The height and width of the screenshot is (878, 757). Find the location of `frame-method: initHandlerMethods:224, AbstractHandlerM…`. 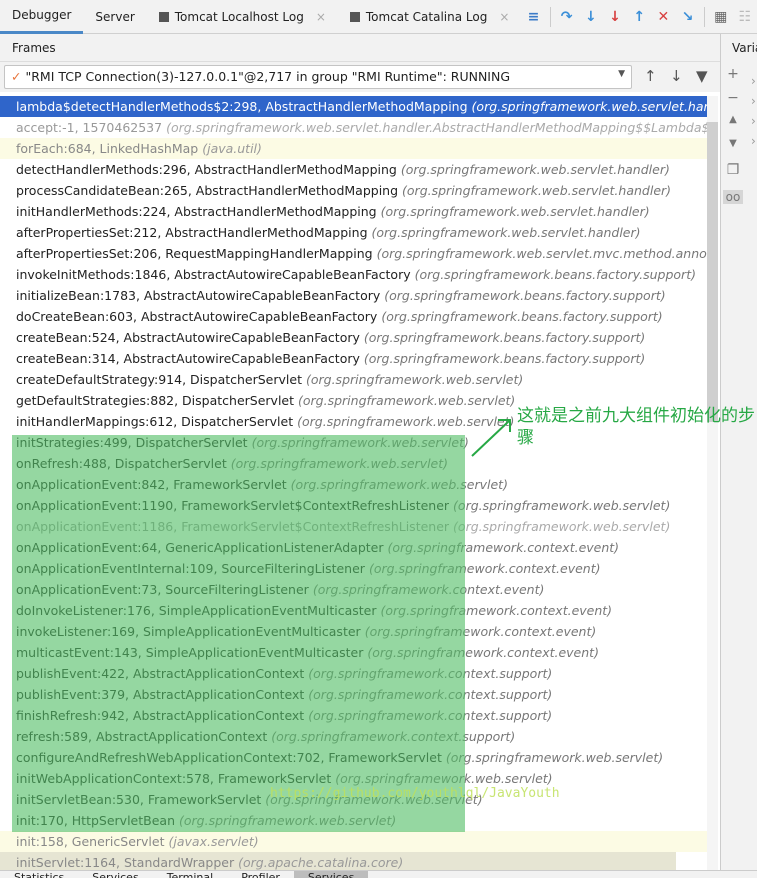

frame-method: initHandlerMethods:224, AbstractHandlerM… is located at coordinates (196, 211).